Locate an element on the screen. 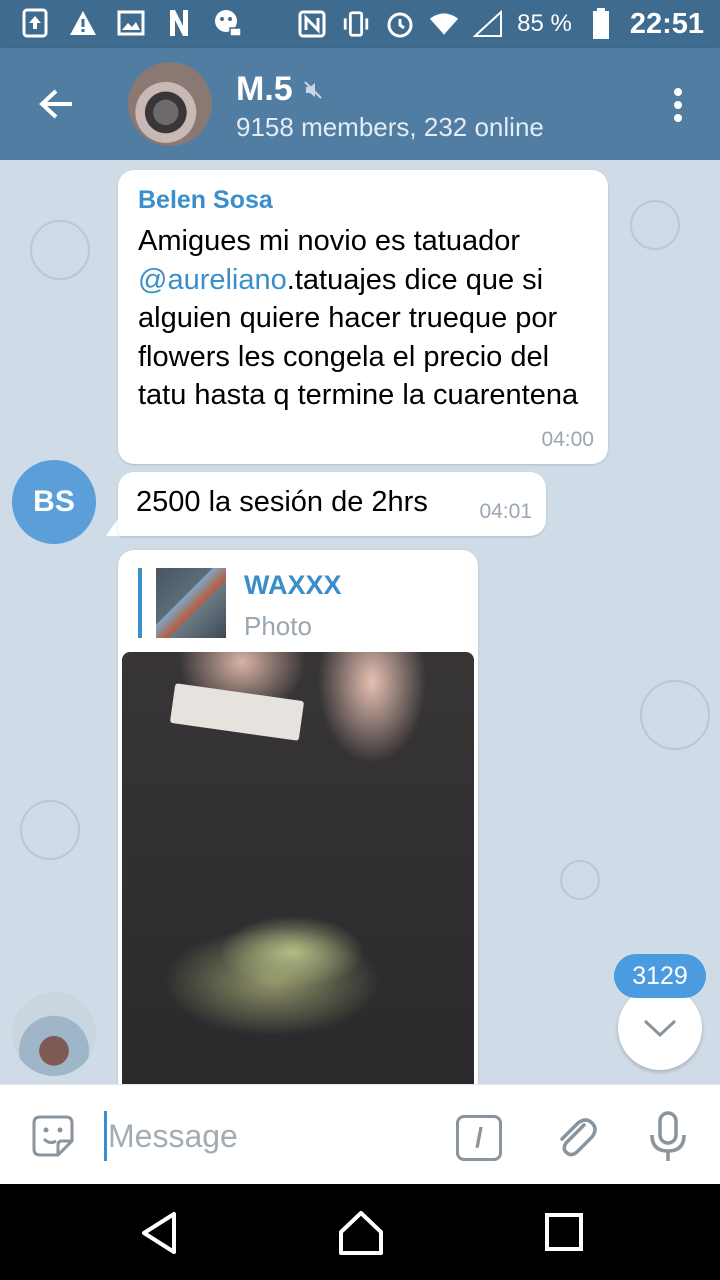 Image resolution: width=720 pixels, height=1280 pixels. nav-home-button is located at coordinates (361, 1233).